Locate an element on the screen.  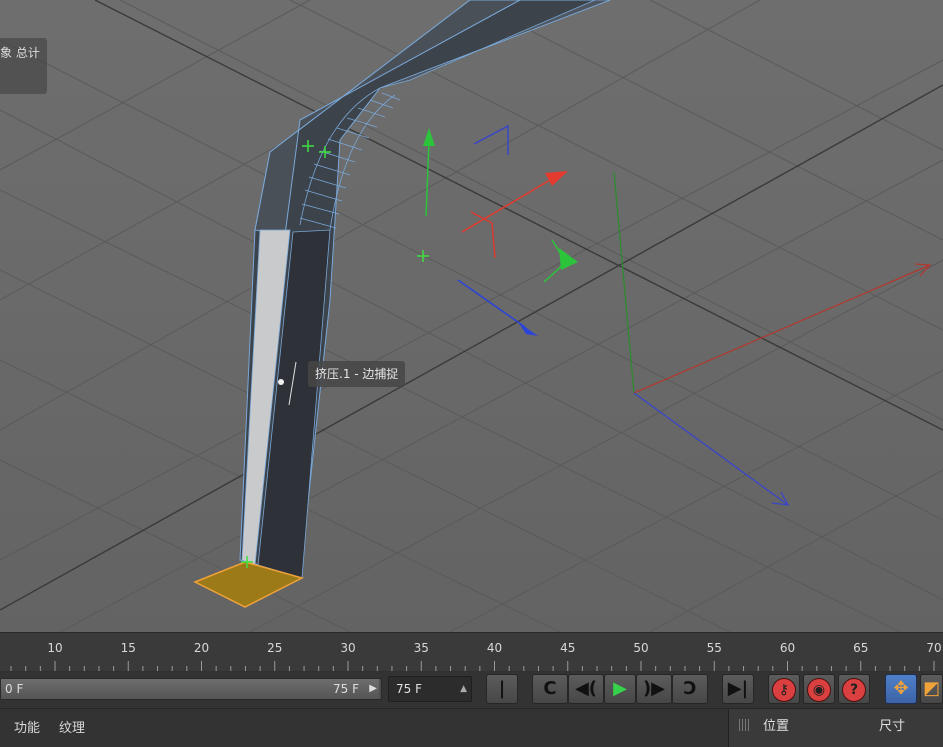
autokey-icon: ◉ is located at coordinates (819, 690).